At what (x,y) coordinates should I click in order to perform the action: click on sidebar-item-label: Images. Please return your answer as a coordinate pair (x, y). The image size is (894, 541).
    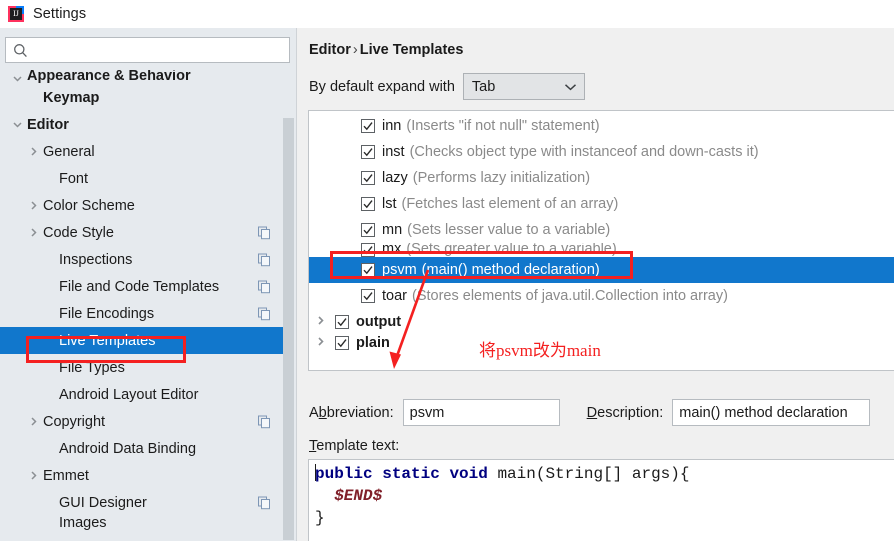
    Looking at the image, I should click on (83, 523).